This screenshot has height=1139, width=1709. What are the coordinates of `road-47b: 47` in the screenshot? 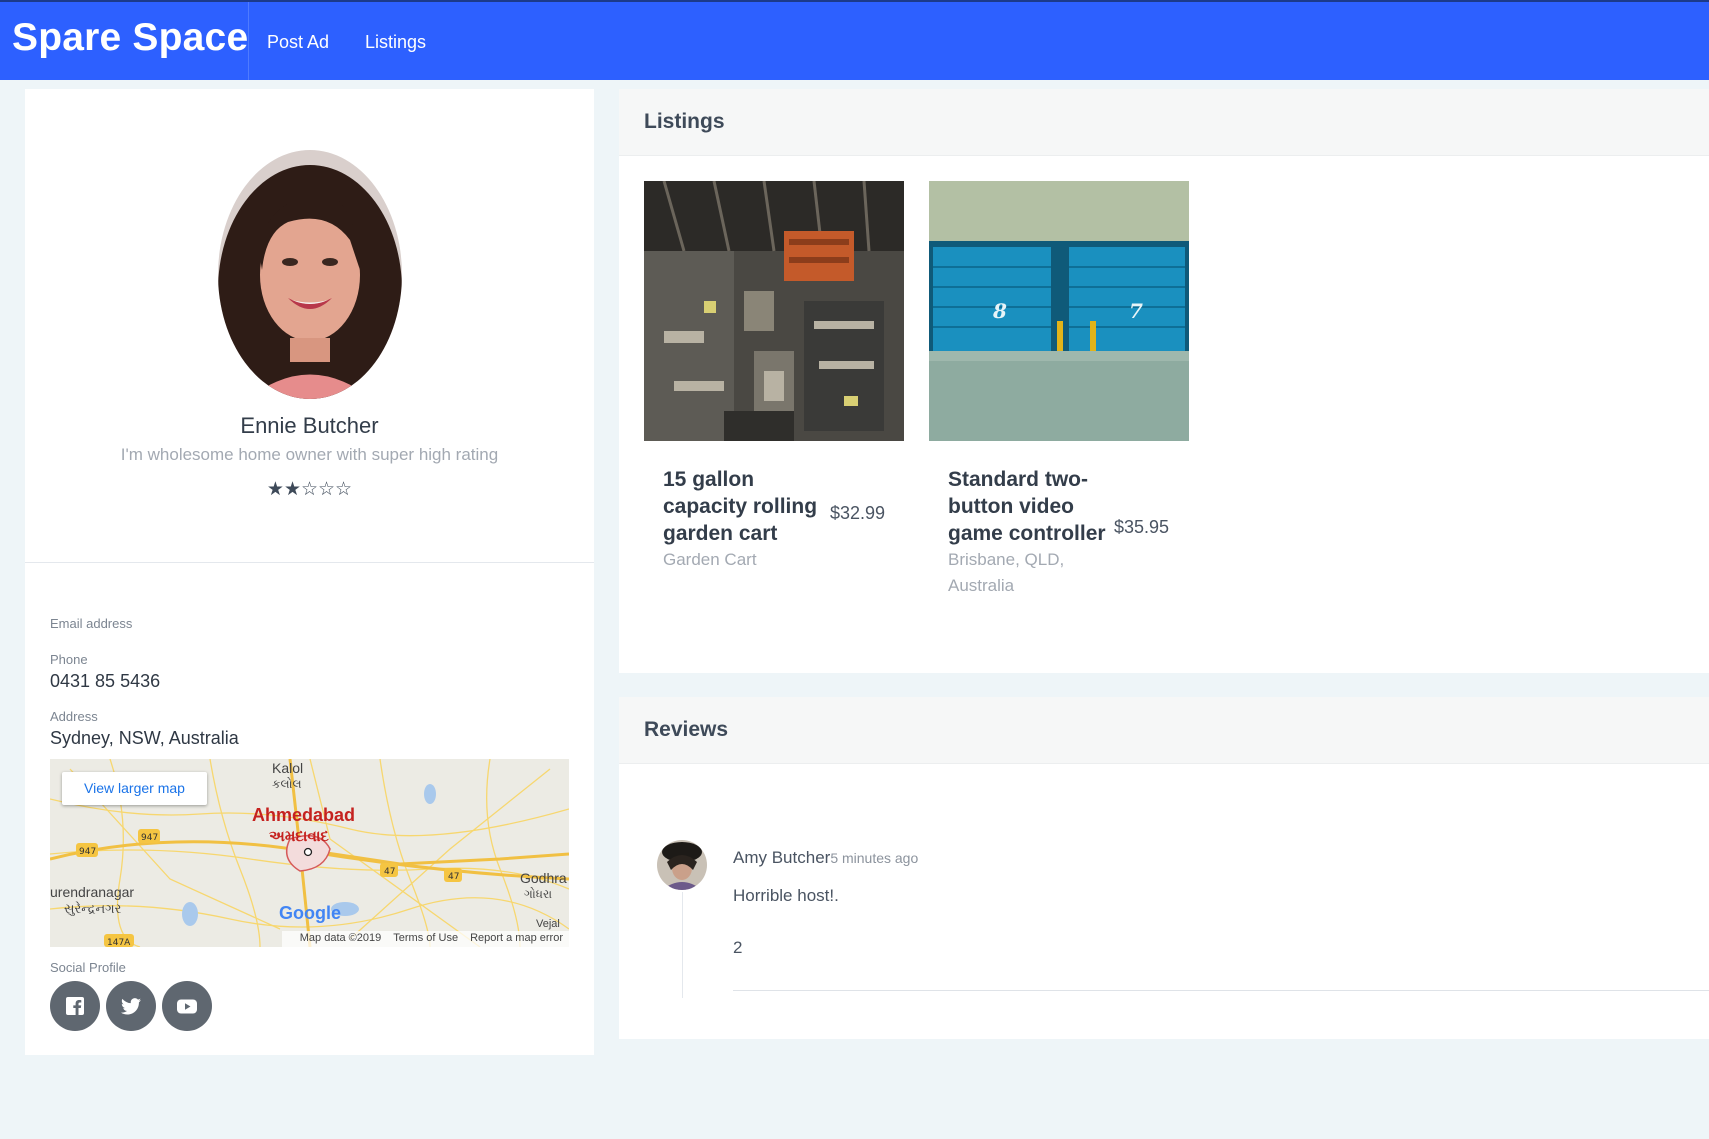 It's located at (453, 877).